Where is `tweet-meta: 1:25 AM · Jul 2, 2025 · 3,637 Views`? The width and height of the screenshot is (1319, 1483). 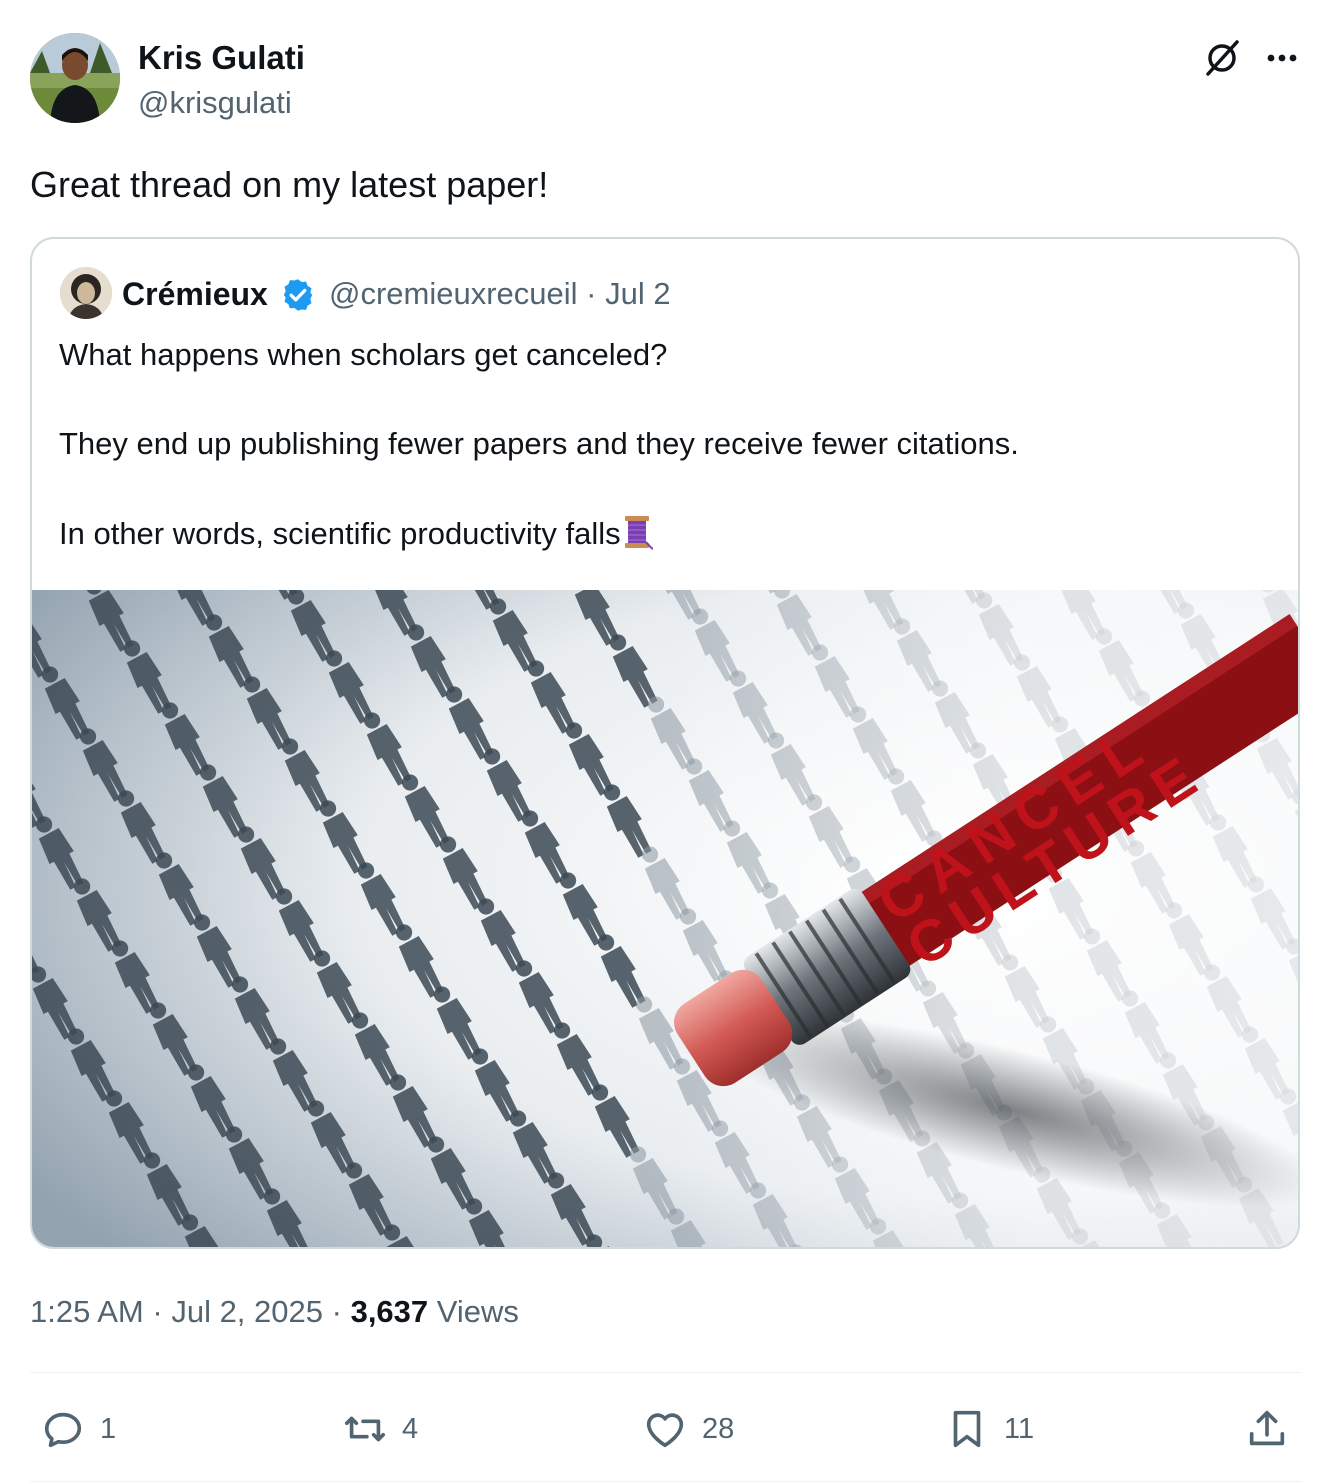
tweet-meta: 1:25 AM · Jul 2, 2025 · 3,637 Views is located at coordinates (274, 1312).